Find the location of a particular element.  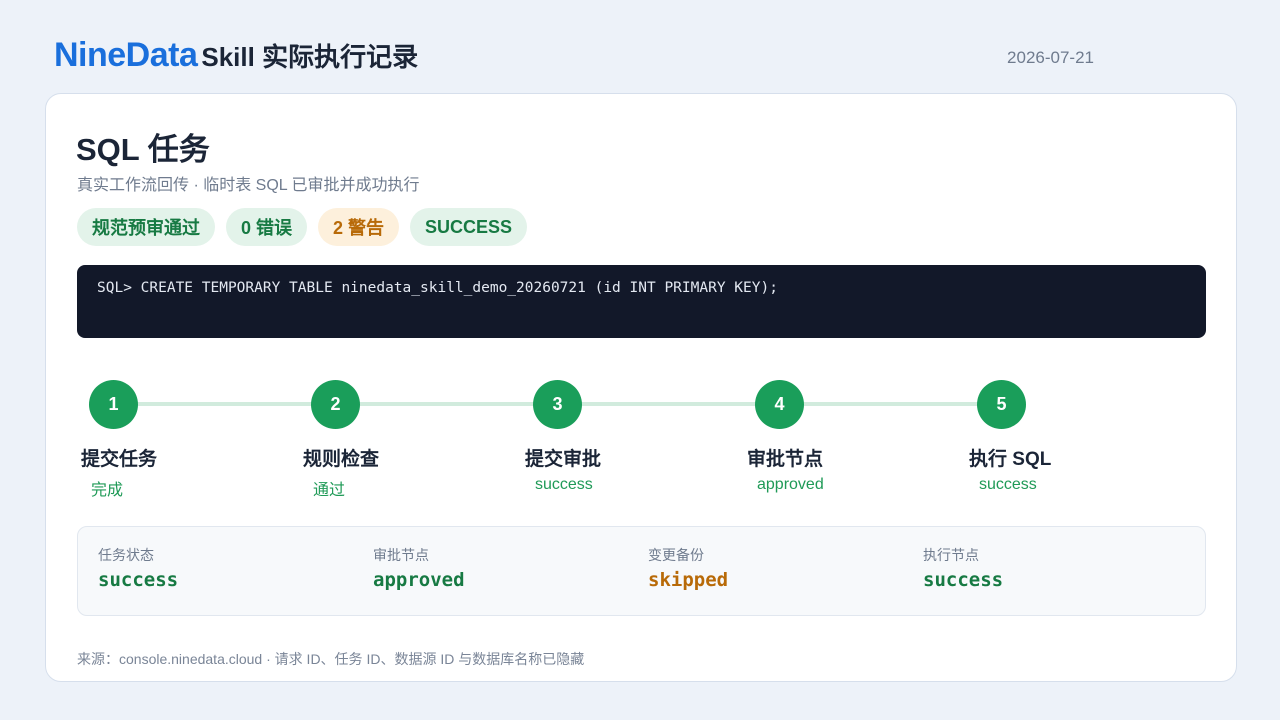

step-label: 提交任务 is located at coordinates (119, 459).